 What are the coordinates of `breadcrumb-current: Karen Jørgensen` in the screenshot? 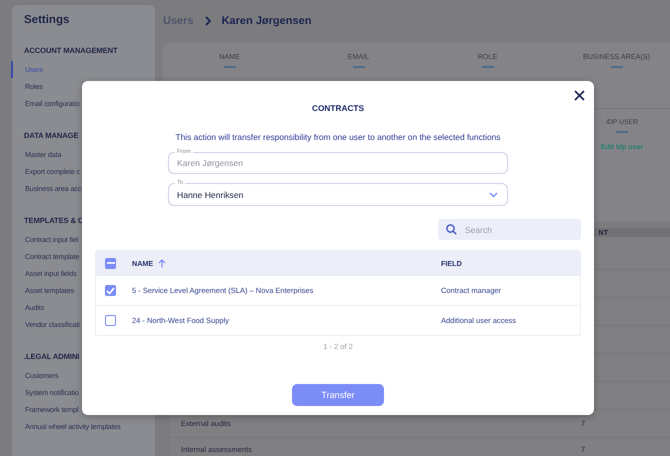 It's located at (267, 20).